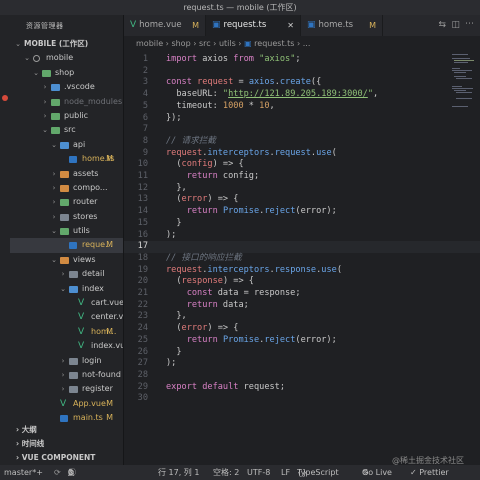 The image size is (480, 480). Describe the element at coordinates (66, 217) in the screenshot. I see `tree-item: › stores` at that location.